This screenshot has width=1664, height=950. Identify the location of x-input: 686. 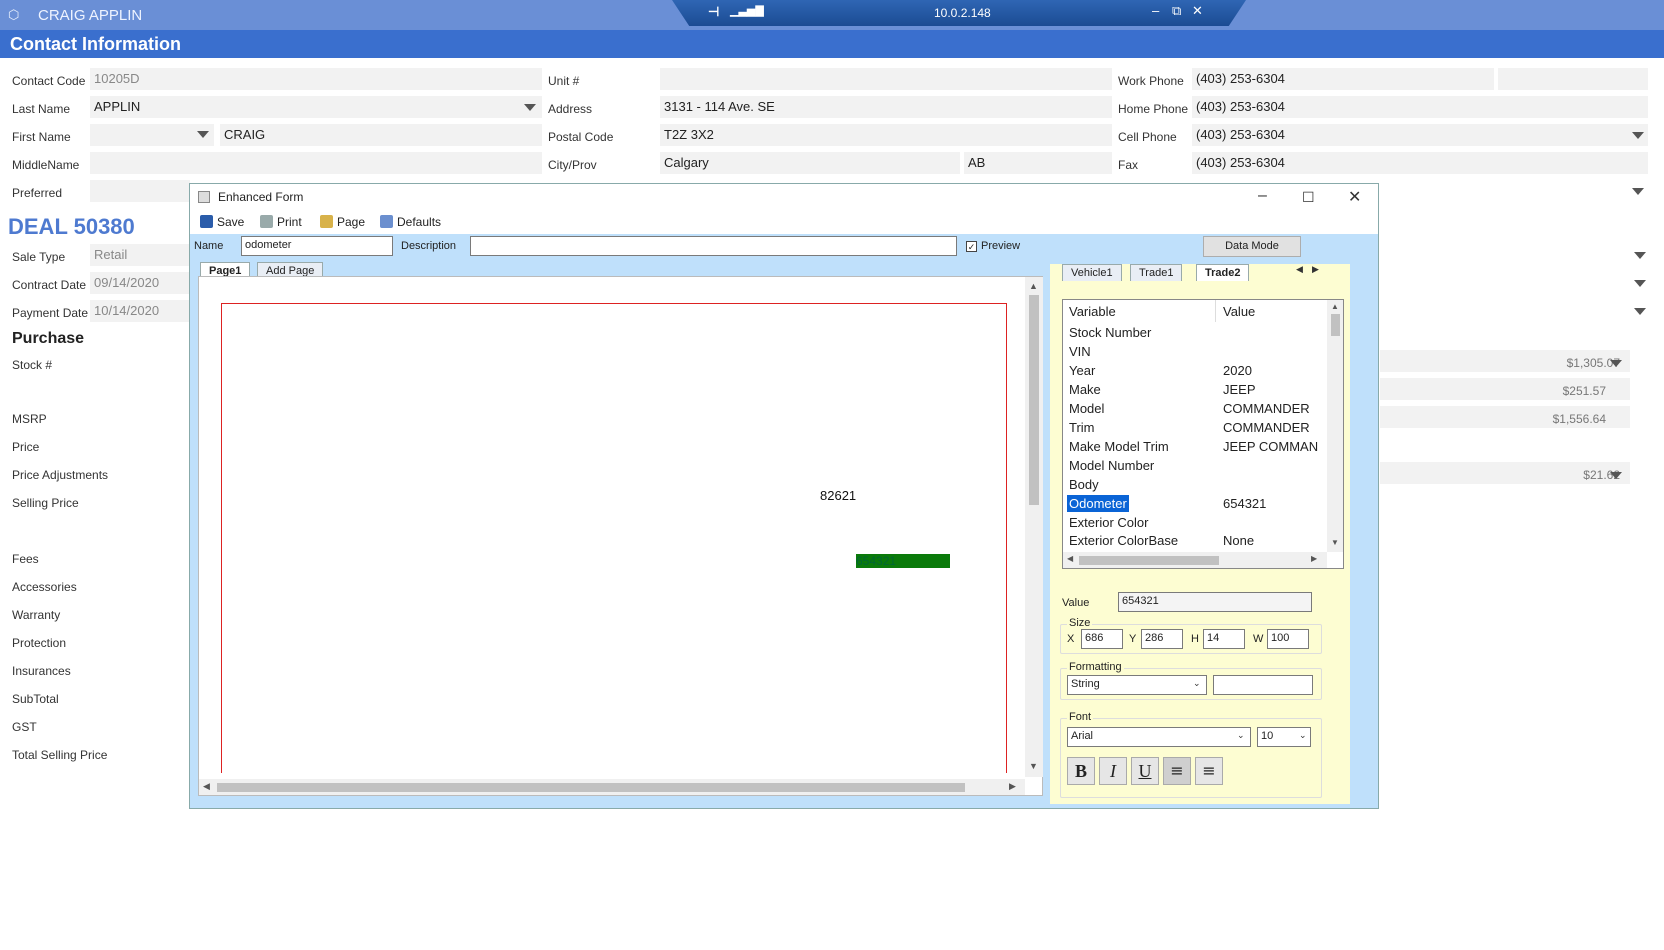
(1102, 639).